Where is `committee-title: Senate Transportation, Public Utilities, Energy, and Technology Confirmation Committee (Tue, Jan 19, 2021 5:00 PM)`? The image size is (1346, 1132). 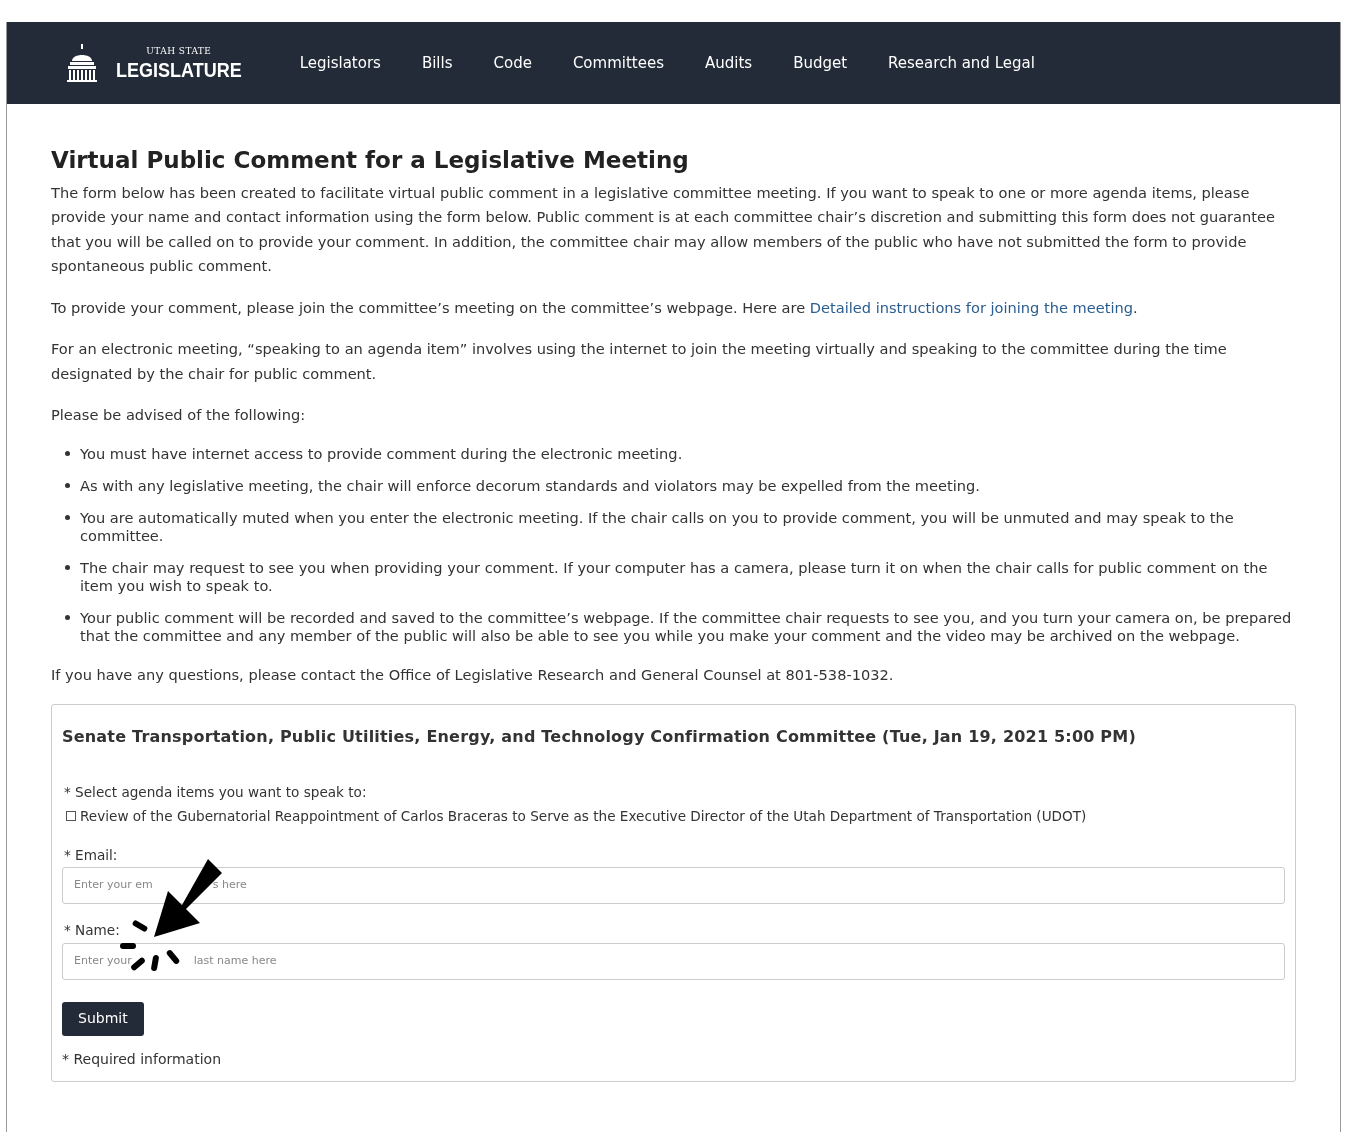
committee-title: Senate Transportation, Public Utilities, Energy, and Technology Confirmation Committee (Tue, Jan 19, 2021 5:00 PM) is located at coordinates (599, 737).